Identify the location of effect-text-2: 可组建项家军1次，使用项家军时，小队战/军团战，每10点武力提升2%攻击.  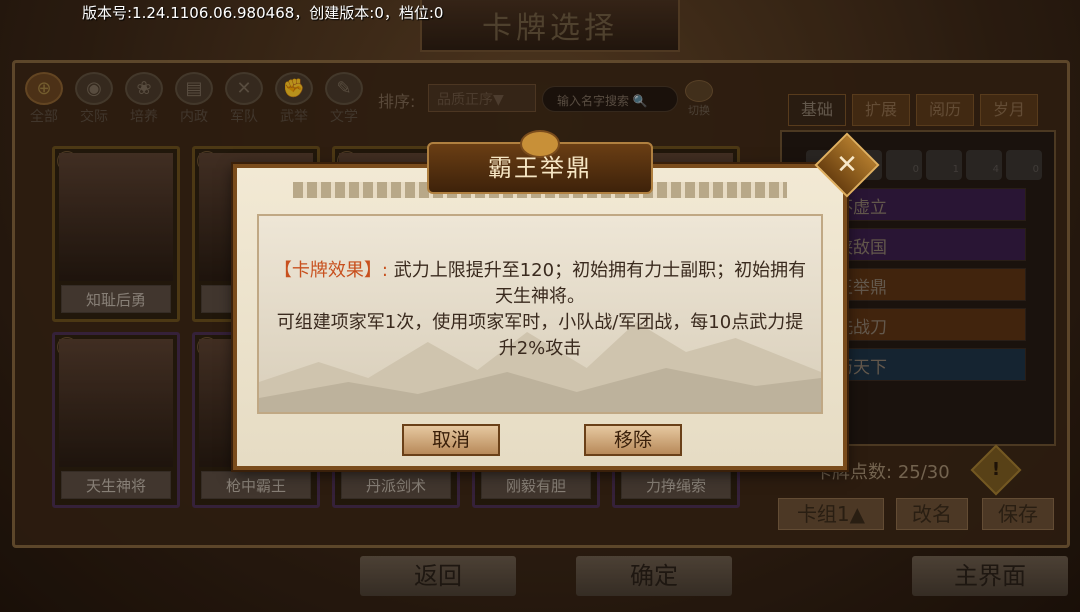
(540, 335).